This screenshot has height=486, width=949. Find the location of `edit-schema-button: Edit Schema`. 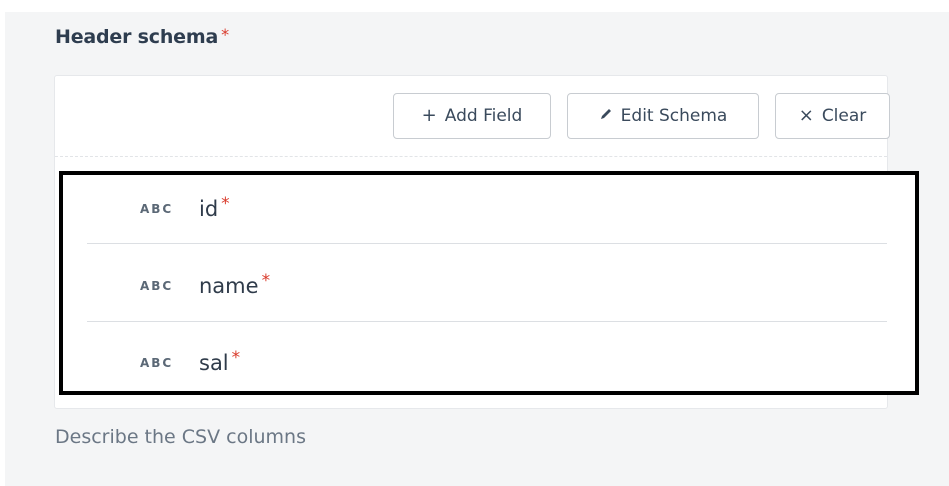

edit-schema-button: Edit Schema is located at coordinates (663, 116).